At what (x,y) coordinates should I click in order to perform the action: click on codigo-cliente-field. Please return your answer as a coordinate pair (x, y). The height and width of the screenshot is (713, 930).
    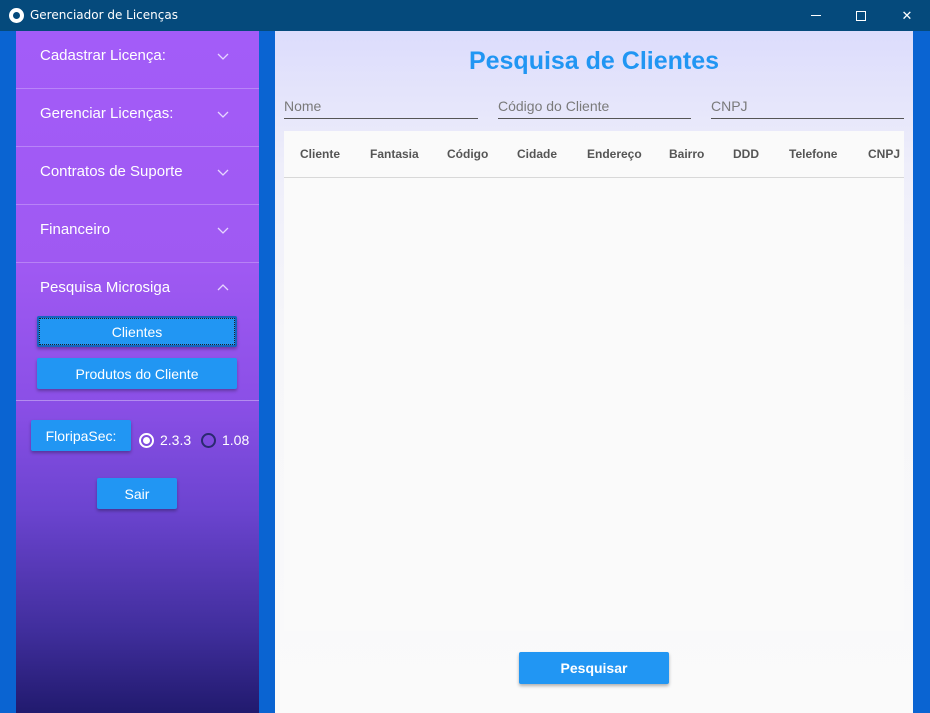
    Looking at the image, I should click on (594, 106).